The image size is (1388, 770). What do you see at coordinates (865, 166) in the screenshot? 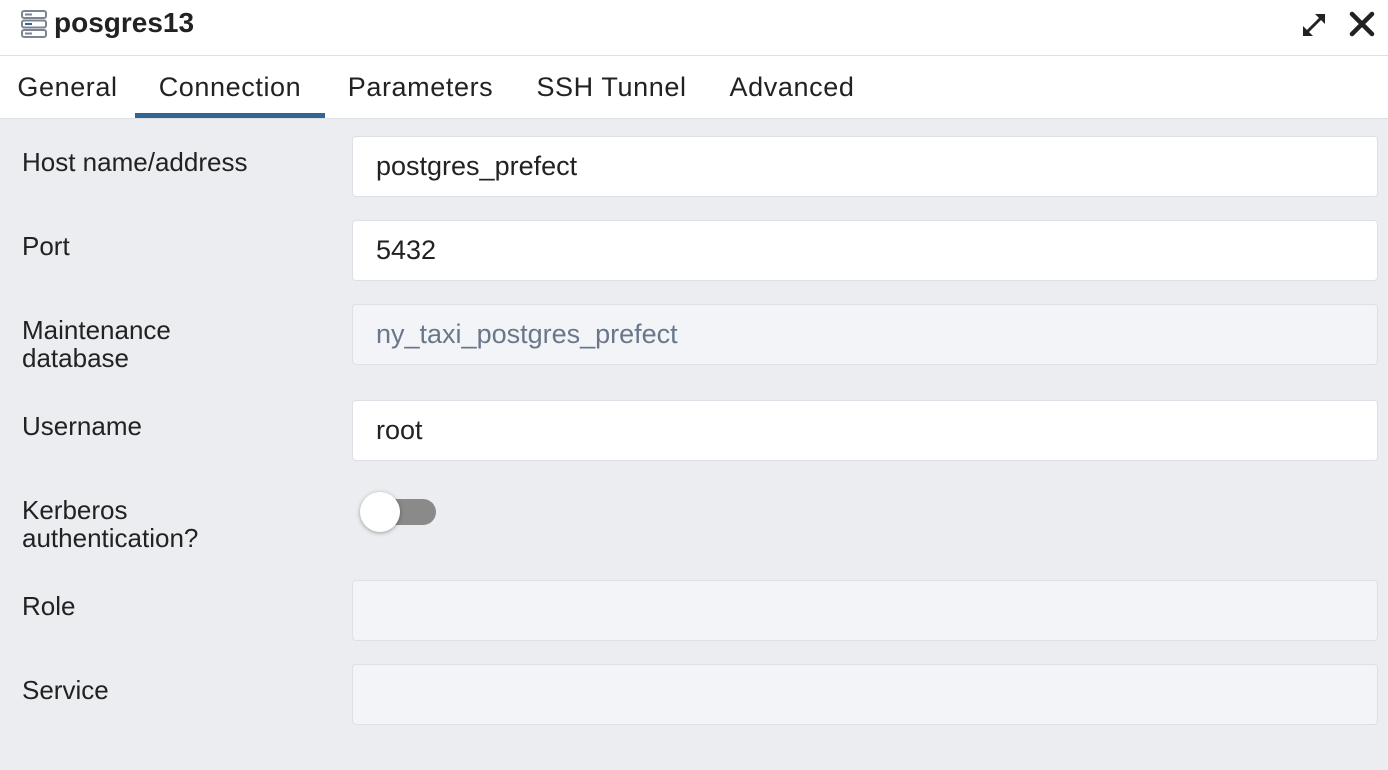
I see `host-input` at bounding box center [865, 166].